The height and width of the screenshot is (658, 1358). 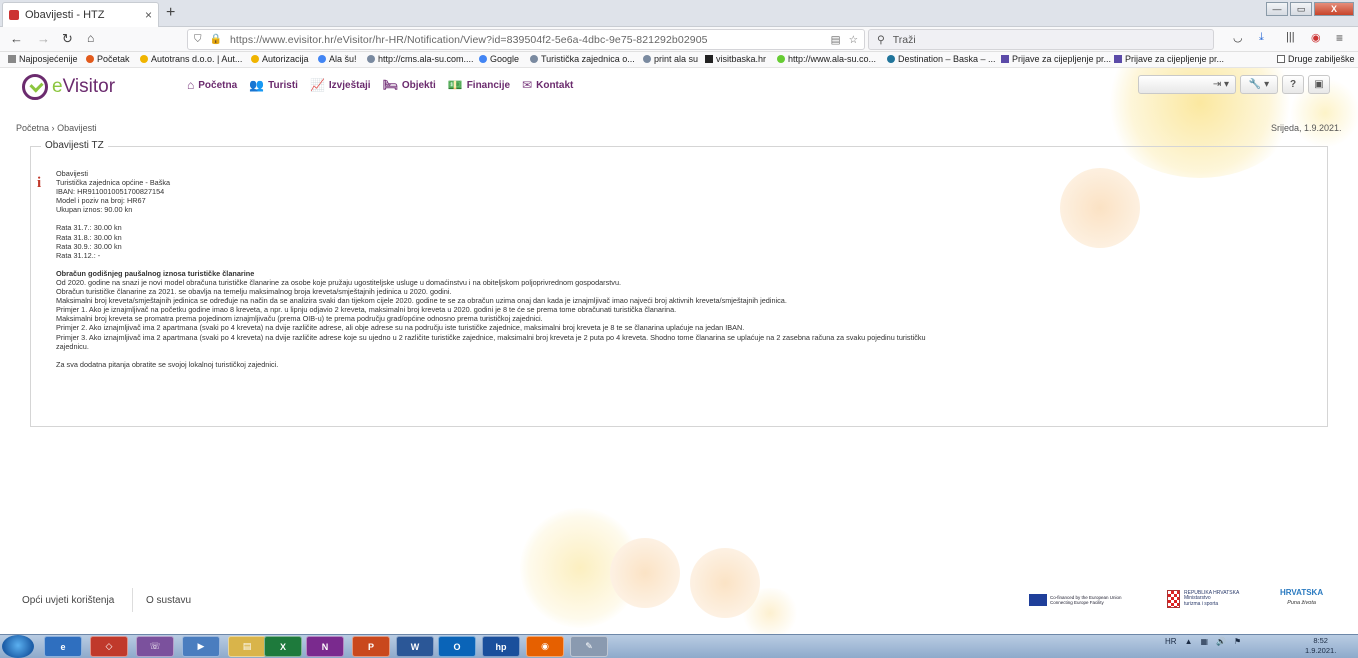 What do you see at coordinates (247, 646) in the screenshot?
I see `taskbar-explorer: ▤` at bounding box center [247, 646].